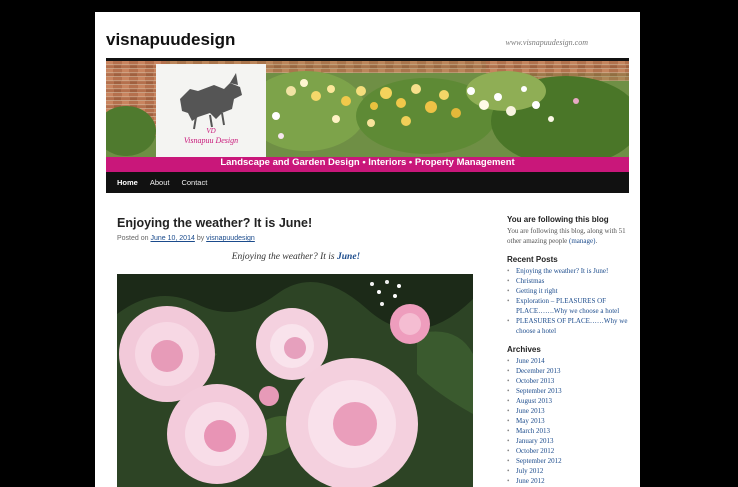  I want to click on recent-post-link: Getting it right, so click(569, 291).